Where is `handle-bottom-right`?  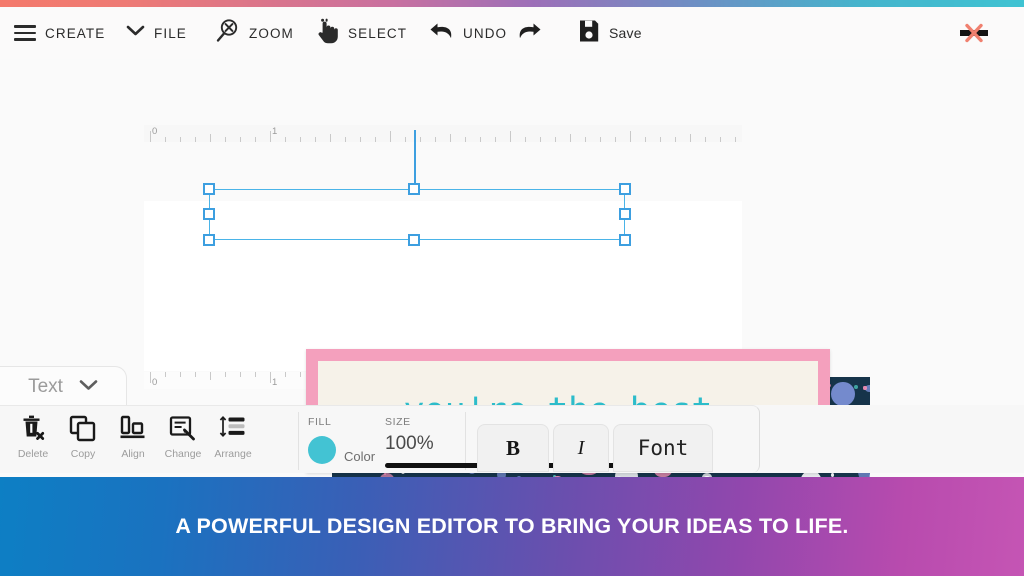
handle-bottom-right is located at coordinates (625, 240).